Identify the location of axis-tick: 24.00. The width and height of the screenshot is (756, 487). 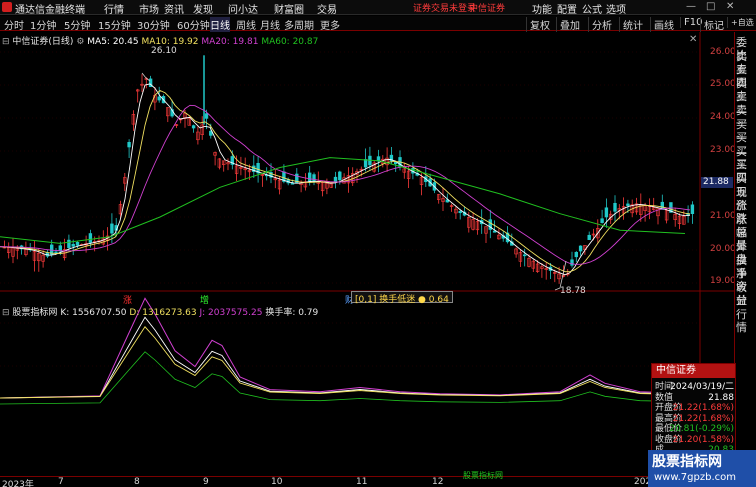
(723, 117).